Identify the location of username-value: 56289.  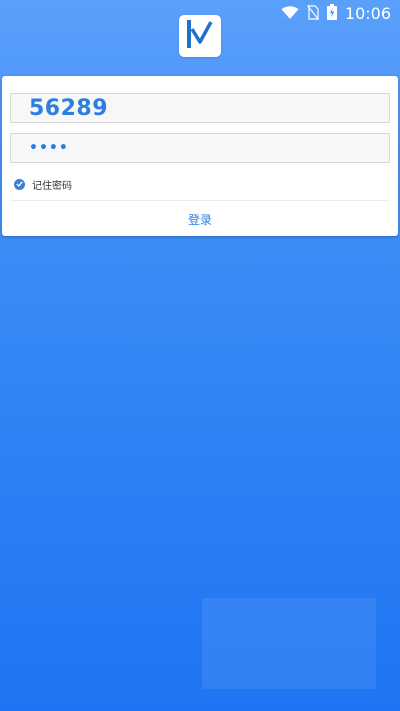
(69, 108).